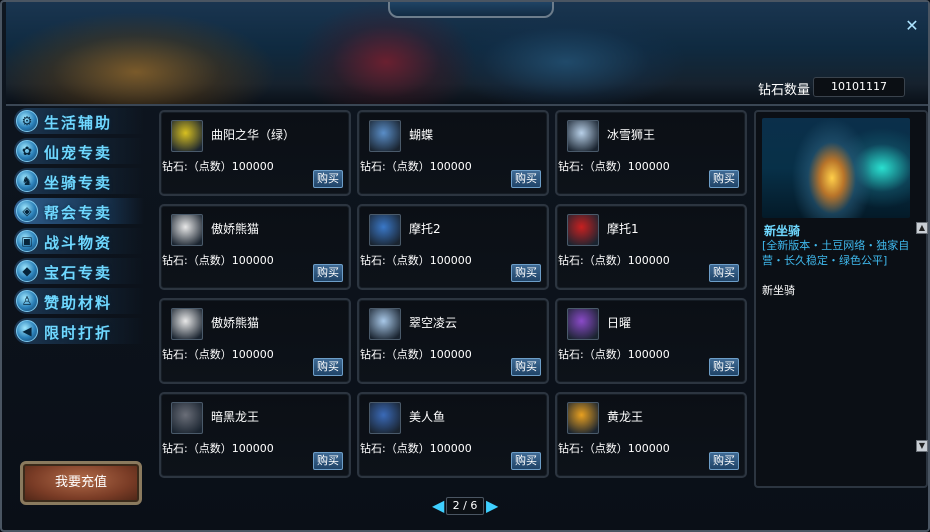 This screenshot has height=532, width=930. What do you see at coordinates (27, 151) in the screenshot?
I see `paw-icon: ✿` at bounding box center [27, 151].